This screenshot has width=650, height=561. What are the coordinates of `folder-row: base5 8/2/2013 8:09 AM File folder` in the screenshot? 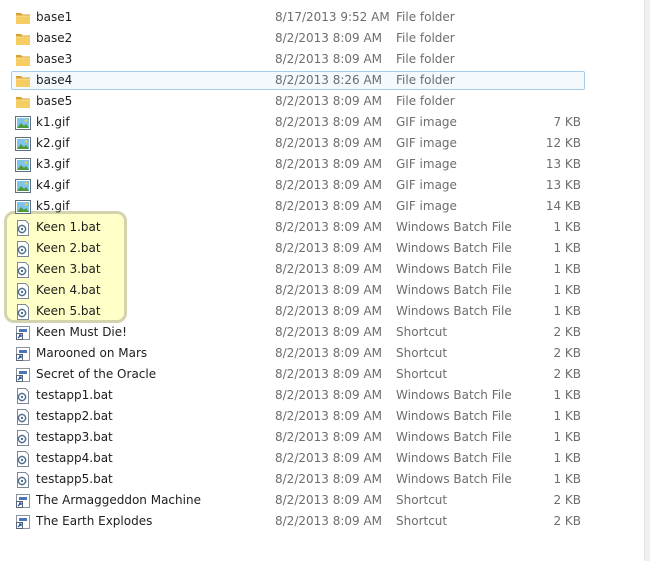 It's located at (322, 101).